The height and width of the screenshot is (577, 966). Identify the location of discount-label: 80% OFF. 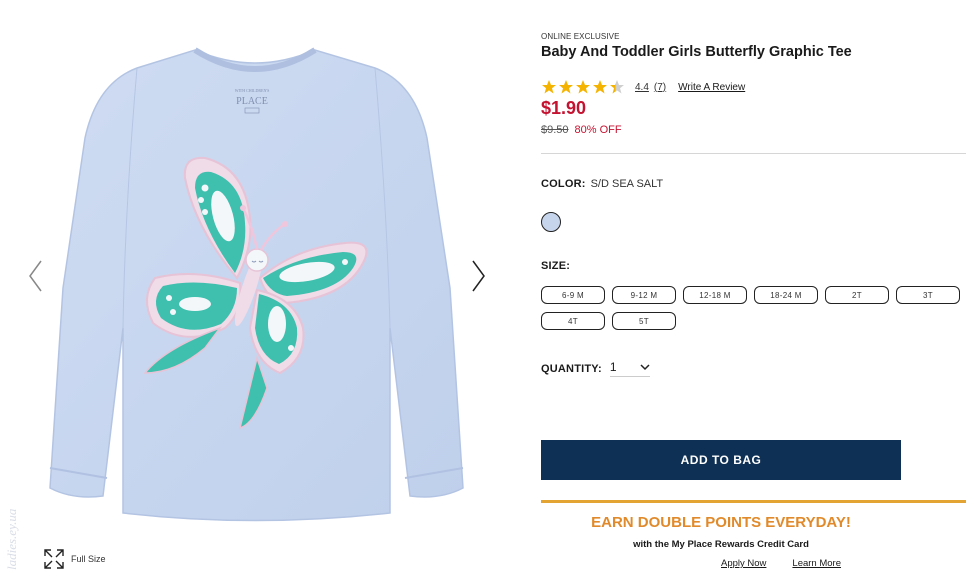
(598, 130).